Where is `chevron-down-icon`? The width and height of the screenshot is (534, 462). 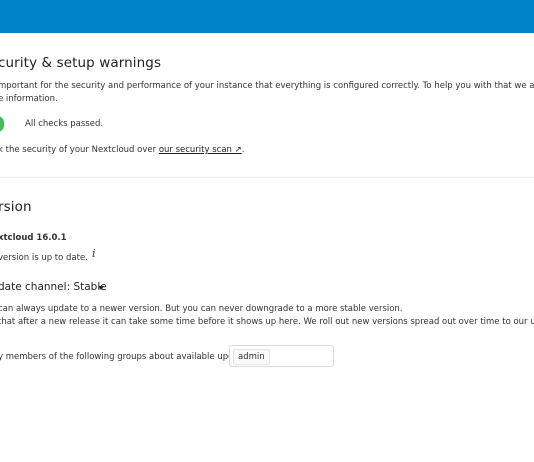 chevron-down-icon is located at coordinates (101, 288).